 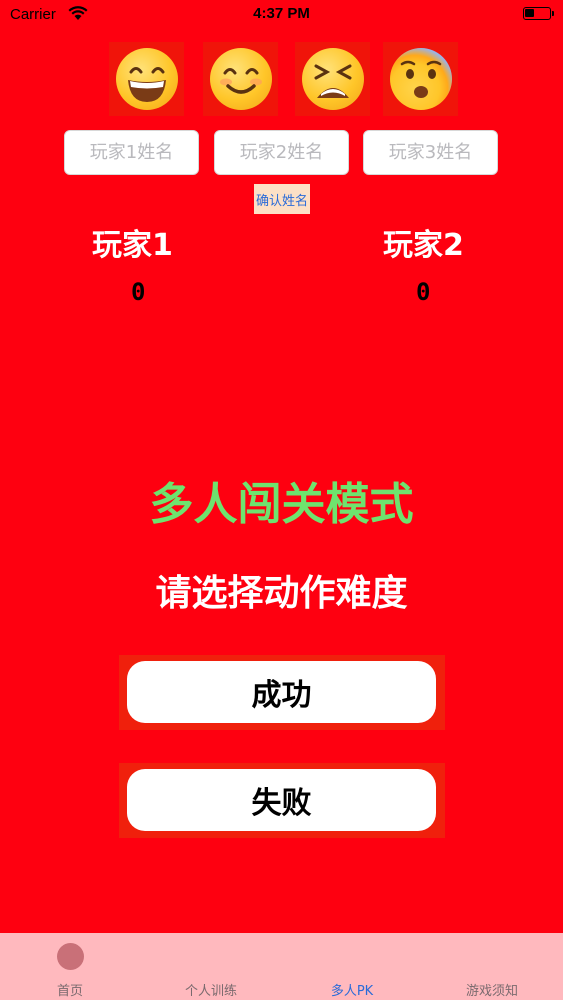 I want to click on emoji-tired, so click(x=332, y=79).